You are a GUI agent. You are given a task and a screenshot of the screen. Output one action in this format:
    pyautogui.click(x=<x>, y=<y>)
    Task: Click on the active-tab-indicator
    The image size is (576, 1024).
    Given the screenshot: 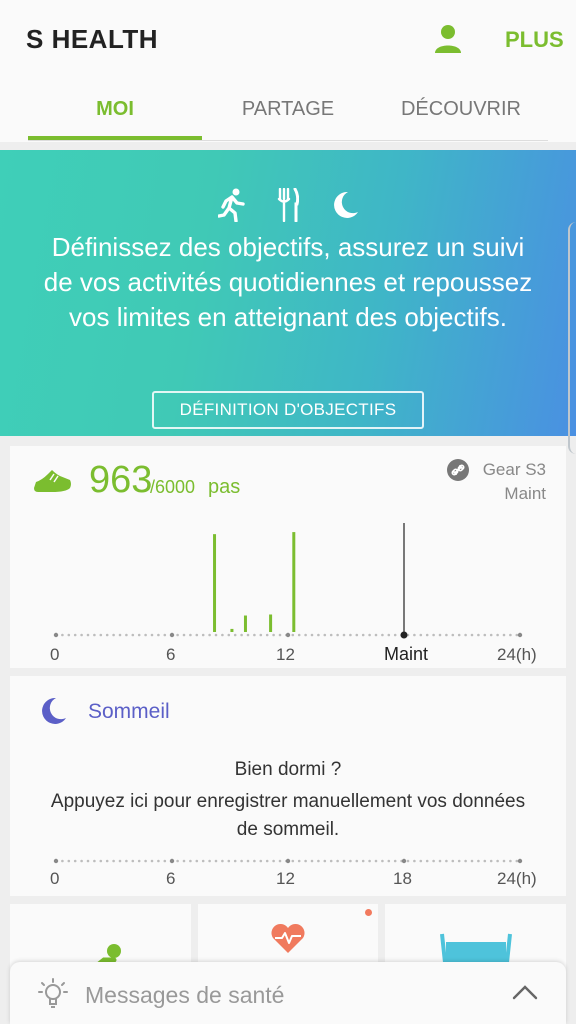 What is the action you would take?
    pyautogui.click(x=115, y=138)
    